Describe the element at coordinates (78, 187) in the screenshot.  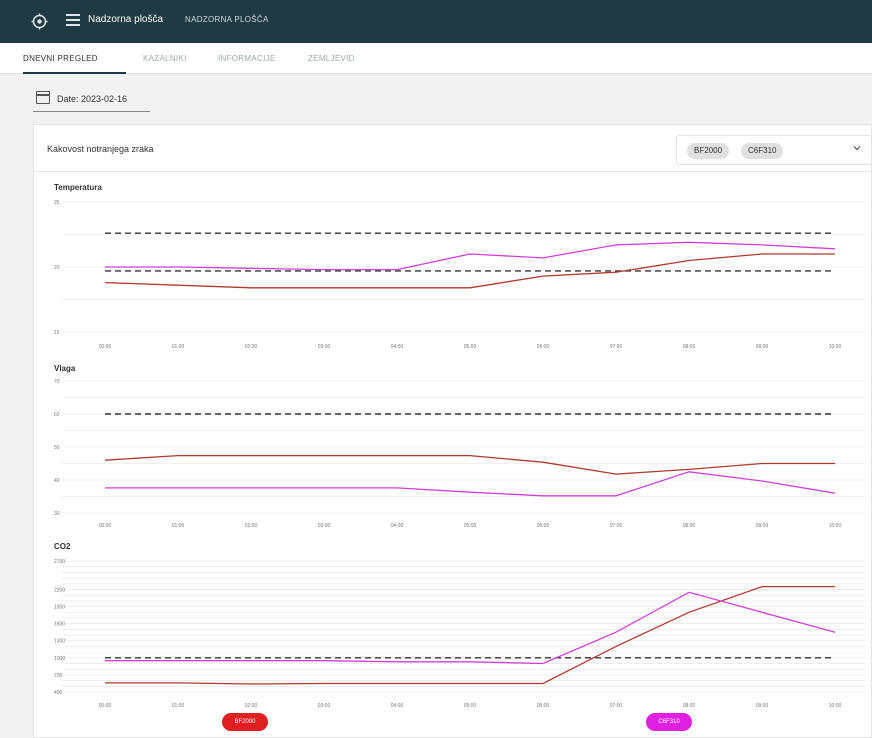
I see `chart-title: Temperatura` at that location.